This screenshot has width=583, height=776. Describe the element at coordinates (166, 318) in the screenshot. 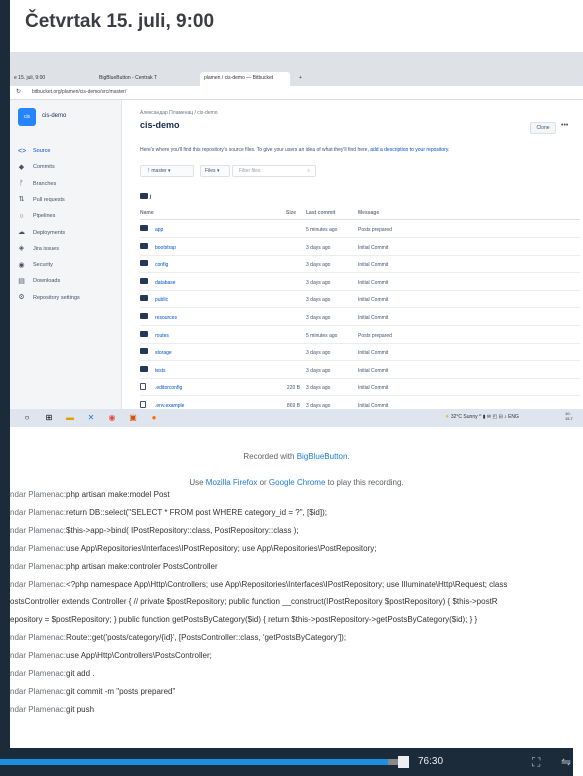

I see `file-name: resources` at that location.